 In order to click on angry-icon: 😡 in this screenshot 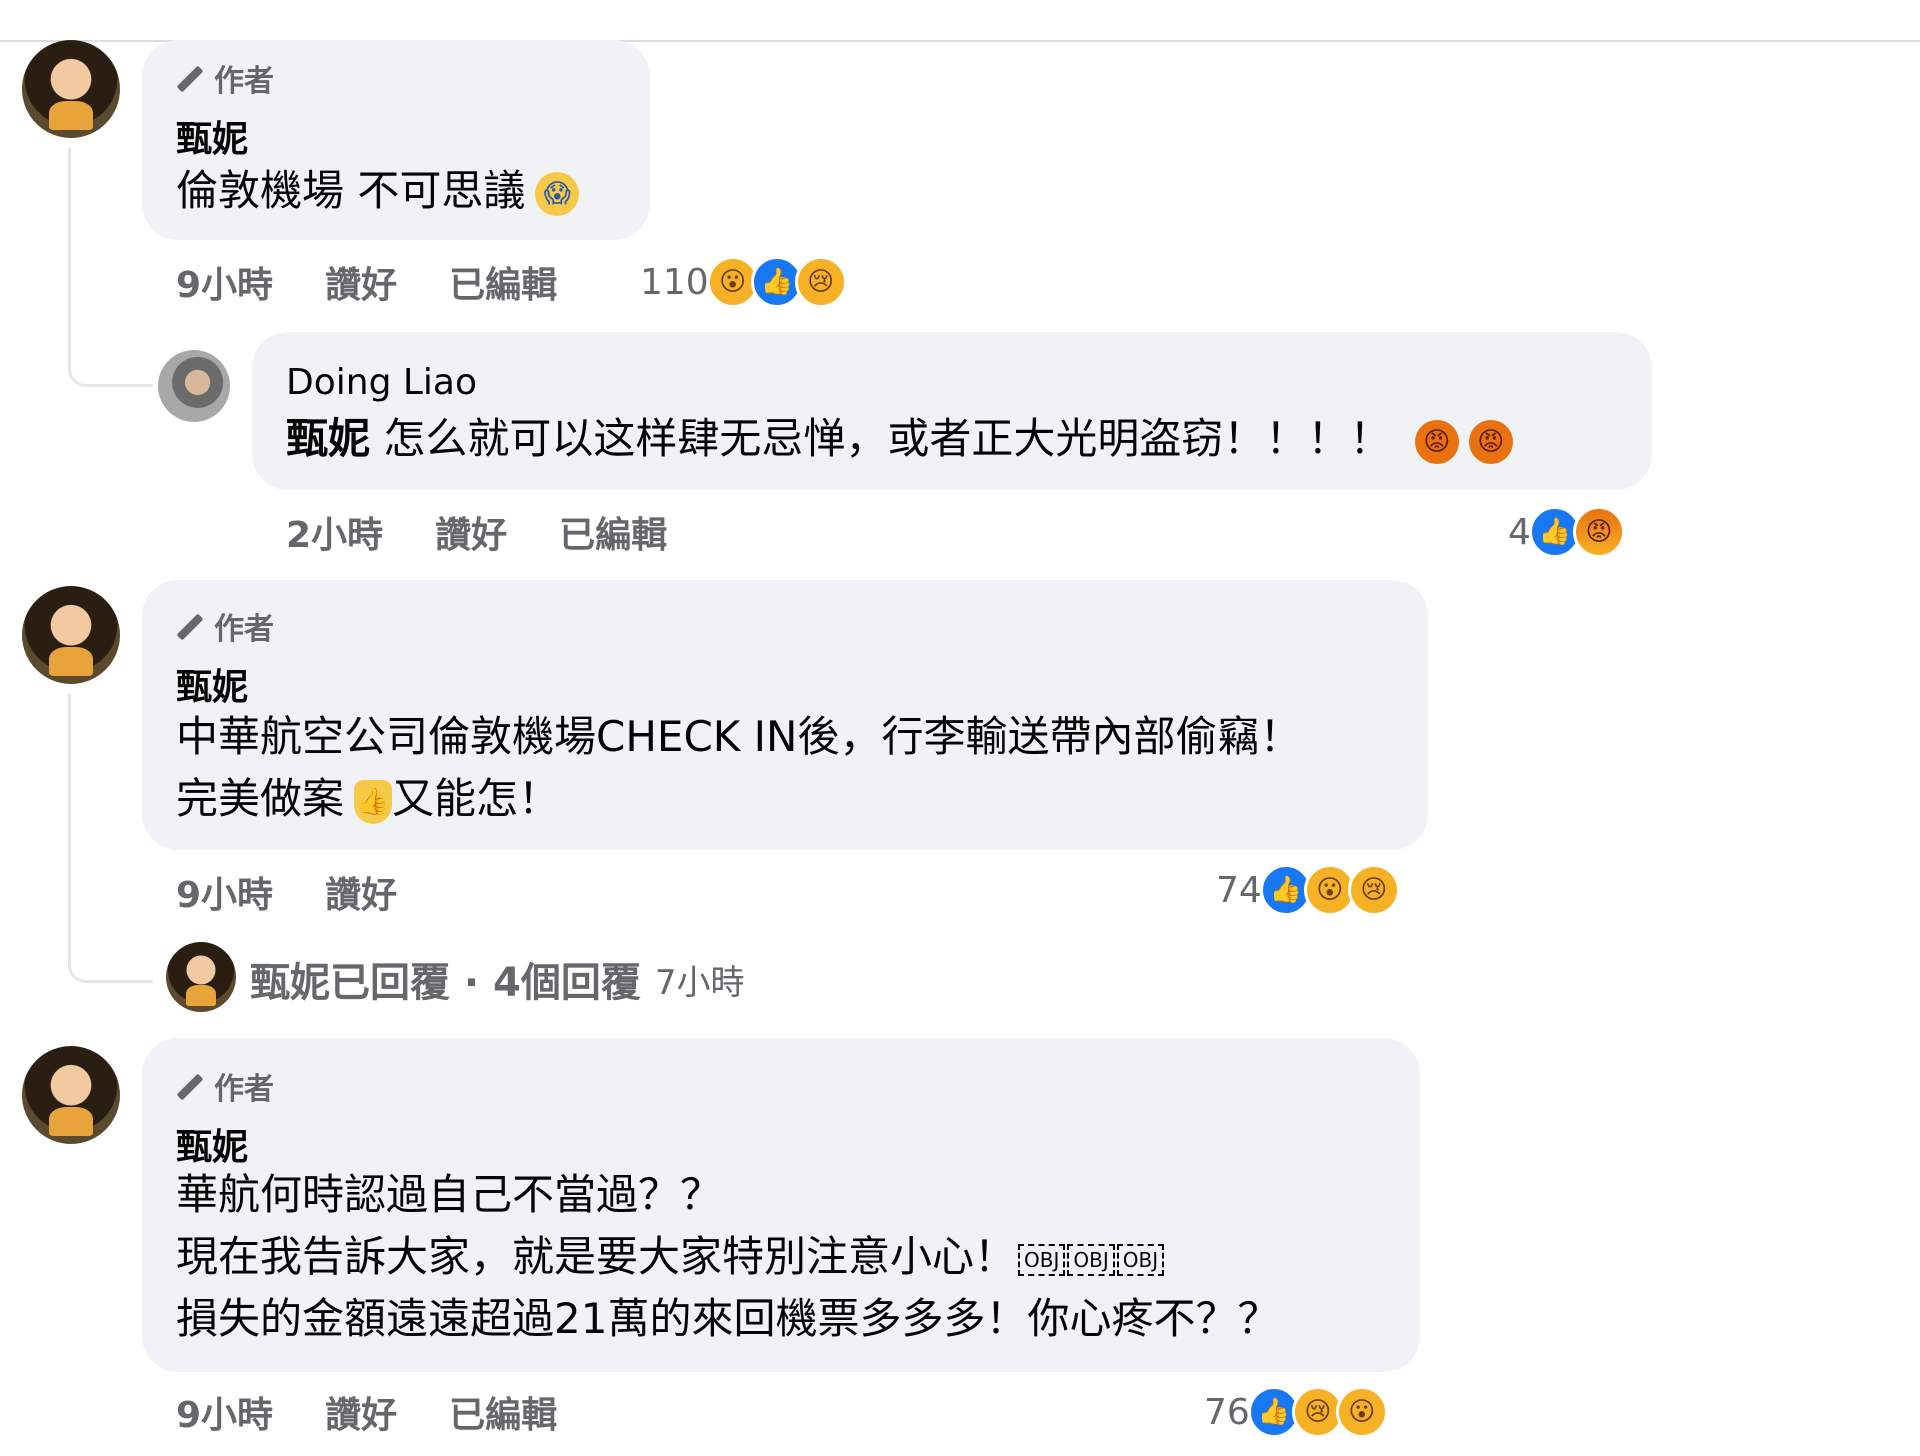, I will do `click(1598, 532)`.